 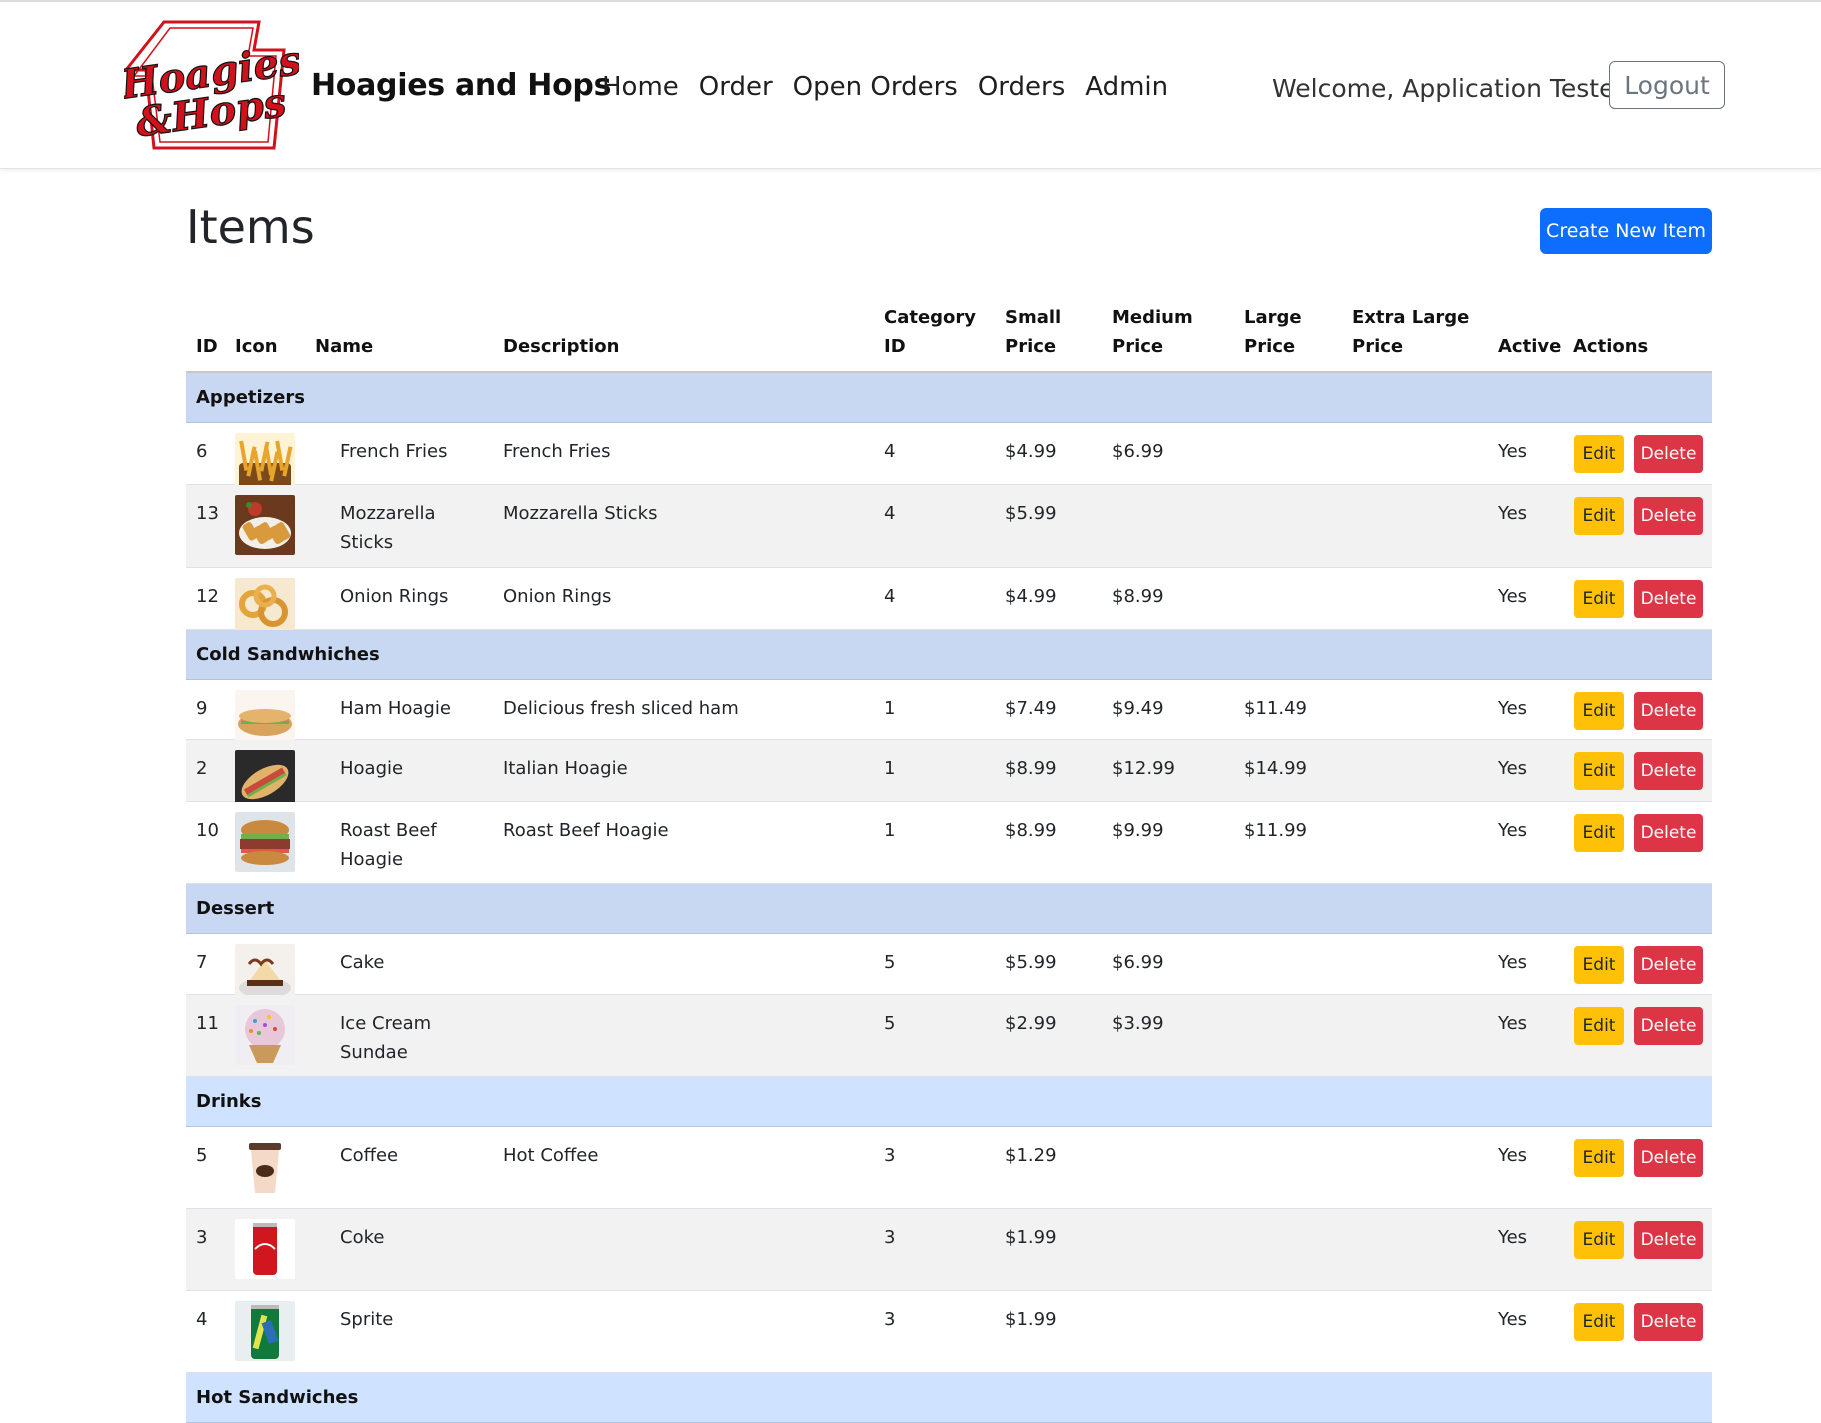 What do you see at coordinates (265, 607) in the screenshot?
I see `onion-rings-image` at bounding box center [265, 607].